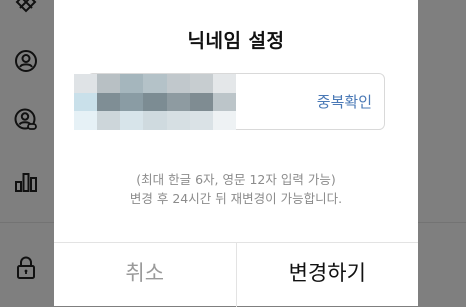 This screenshot has height=307, width=466. Describe the element at coordinates (328, 275) in the screenshot. I see `confirm-change-button: 변경하기` at that location.